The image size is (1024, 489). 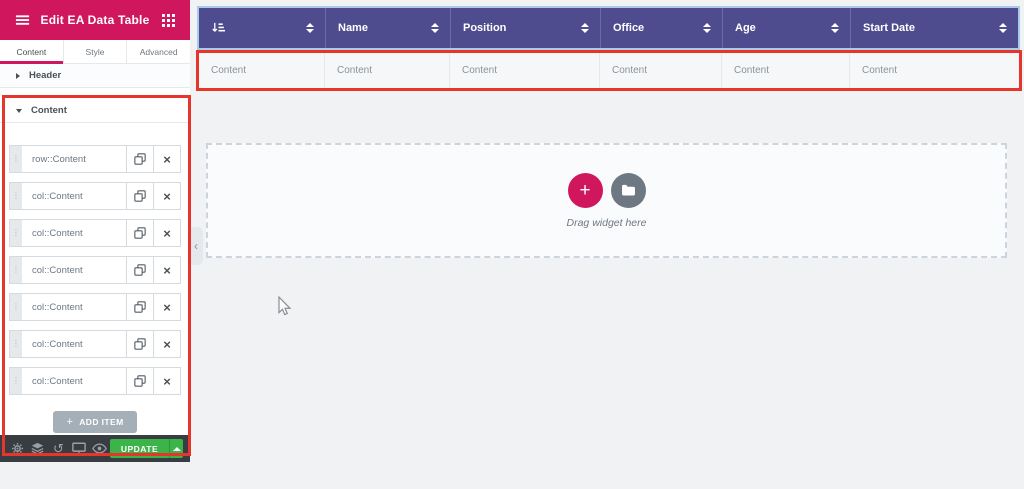 I want to click on add-section-button: +, so click(x=585, y=190).